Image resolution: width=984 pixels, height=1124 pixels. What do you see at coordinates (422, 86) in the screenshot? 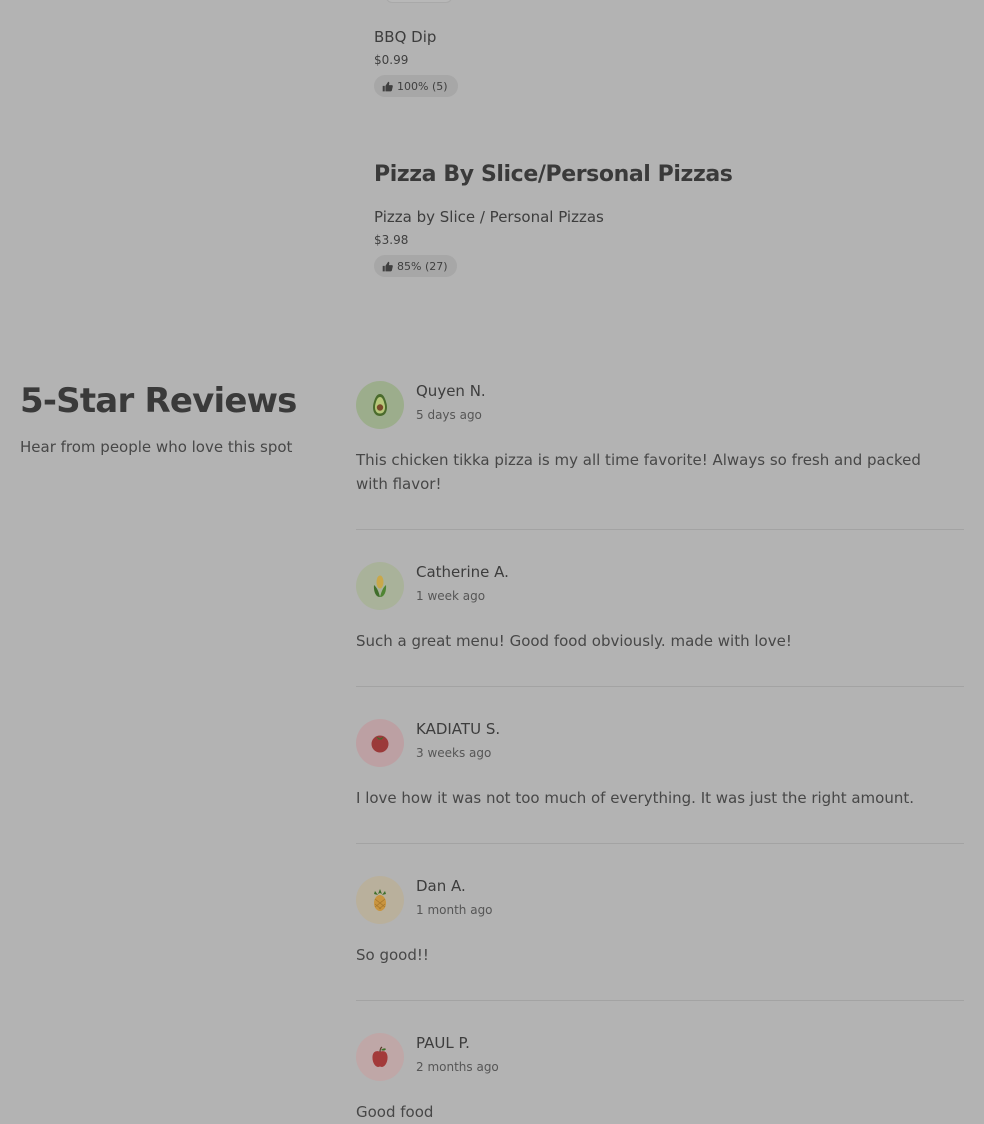
I see `rating-text: 100% (5)` at bounding box center [422, 86].